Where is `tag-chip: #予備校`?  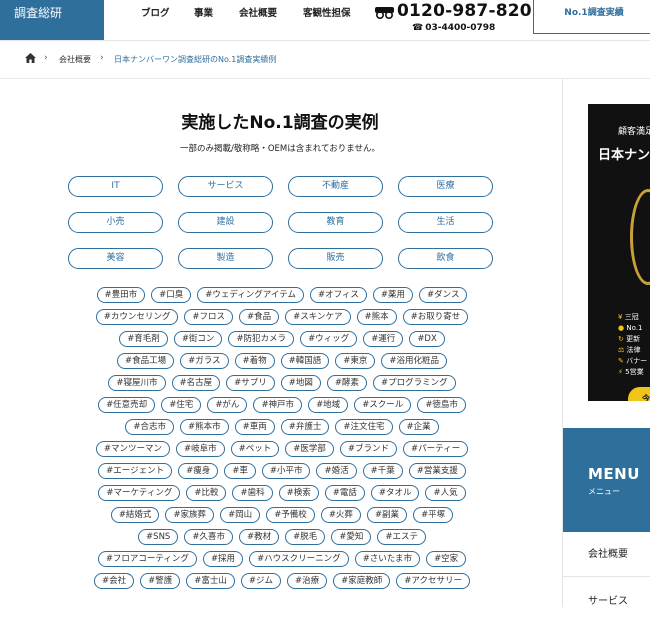
tag-chip: #予備校 is located at coordinates (290, 515).